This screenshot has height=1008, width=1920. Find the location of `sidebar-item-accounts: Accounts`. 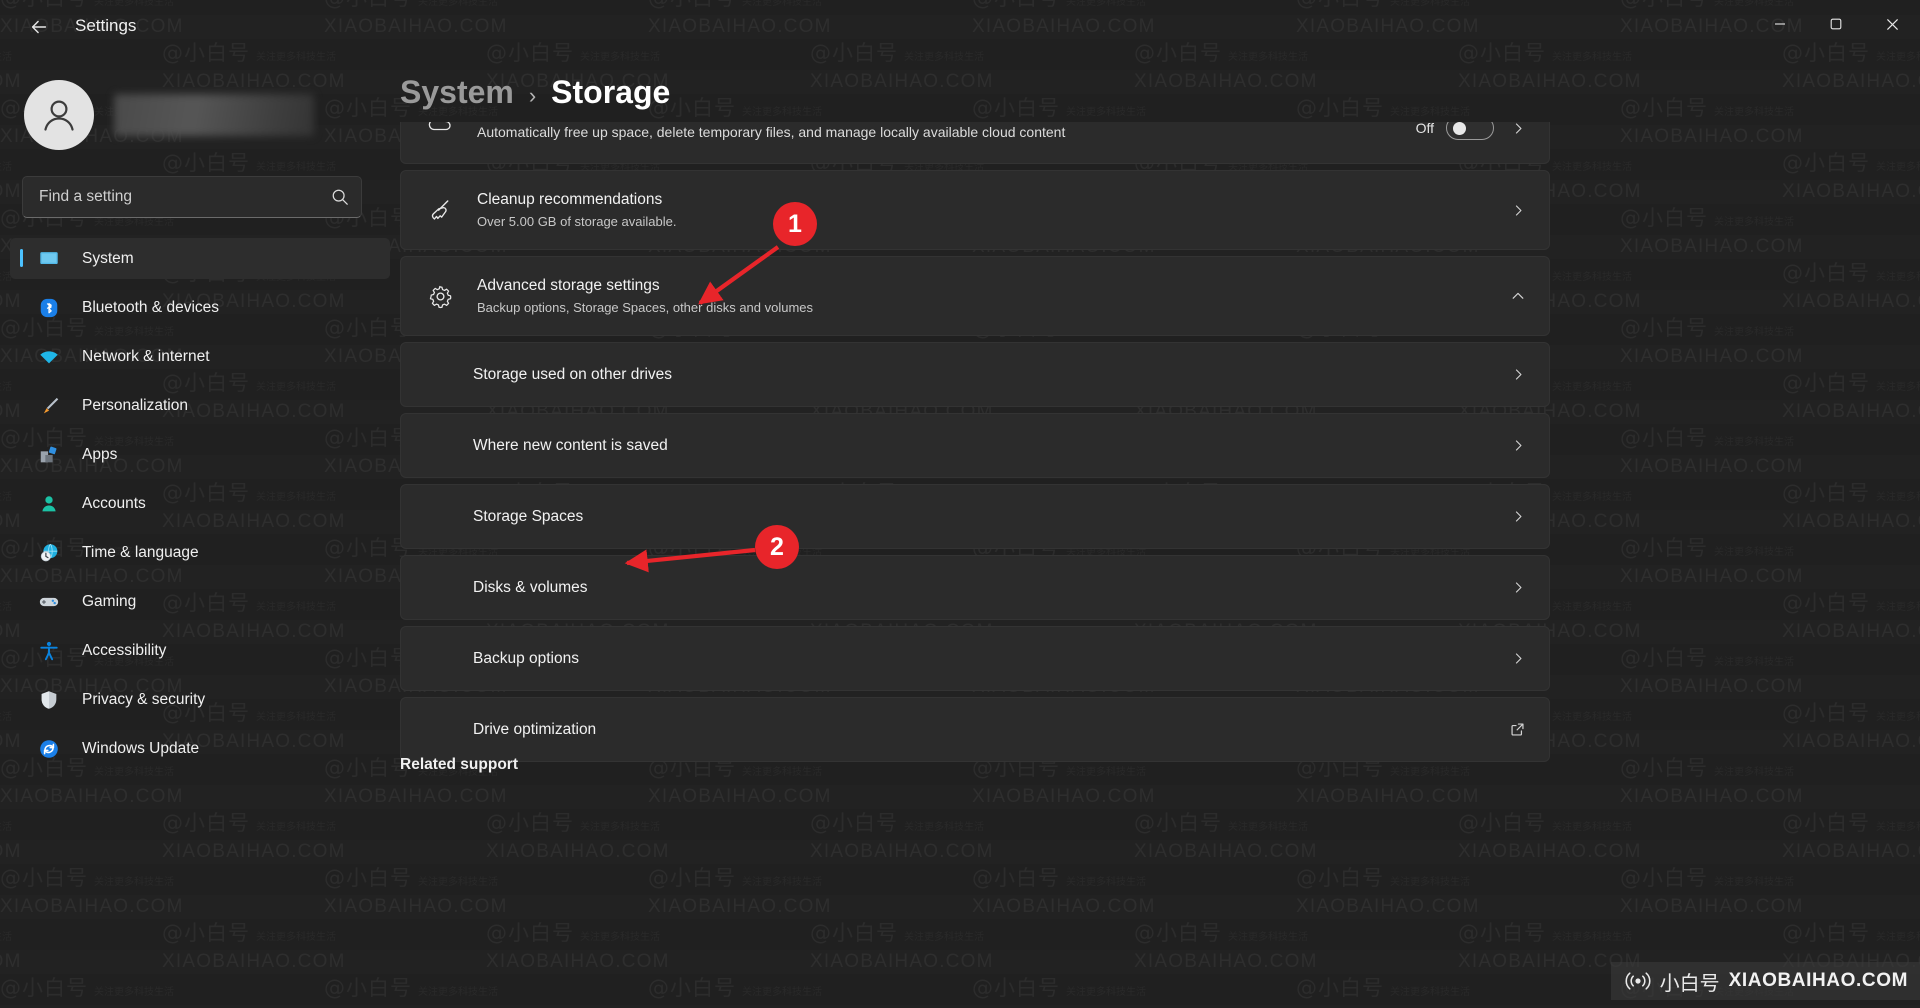

sidebar-item-accounts: Accounts is located at coordinates (200, 503).